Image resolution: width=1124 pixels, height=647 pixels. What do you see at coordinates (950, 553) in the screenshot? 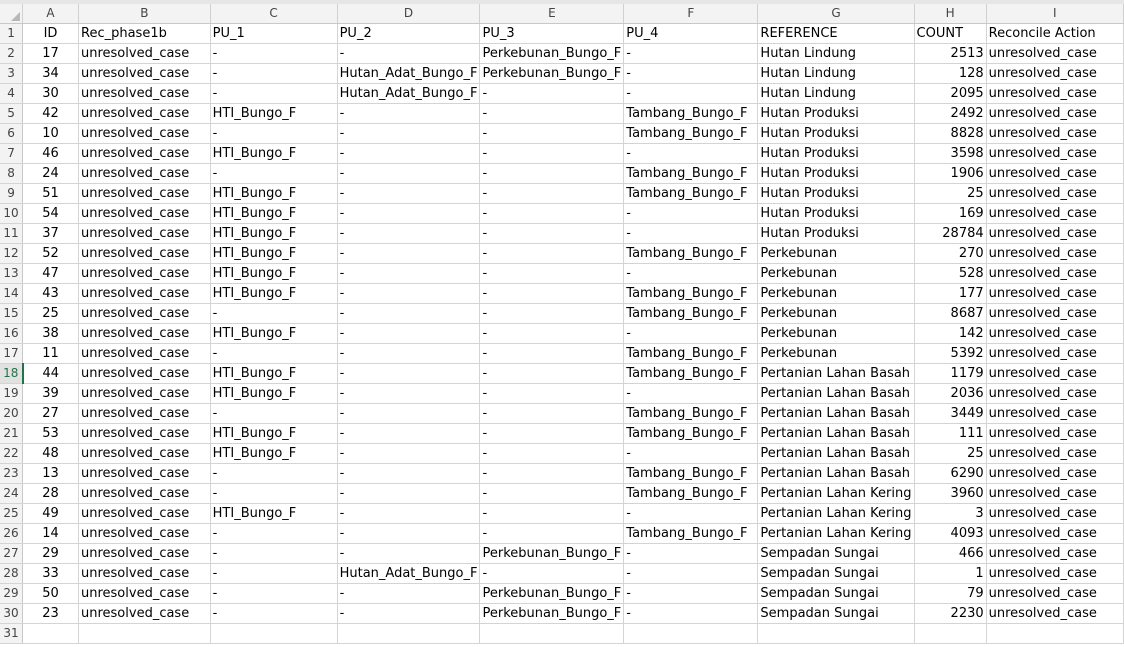
I see `cell: 466` at bounding box center [950, 553].